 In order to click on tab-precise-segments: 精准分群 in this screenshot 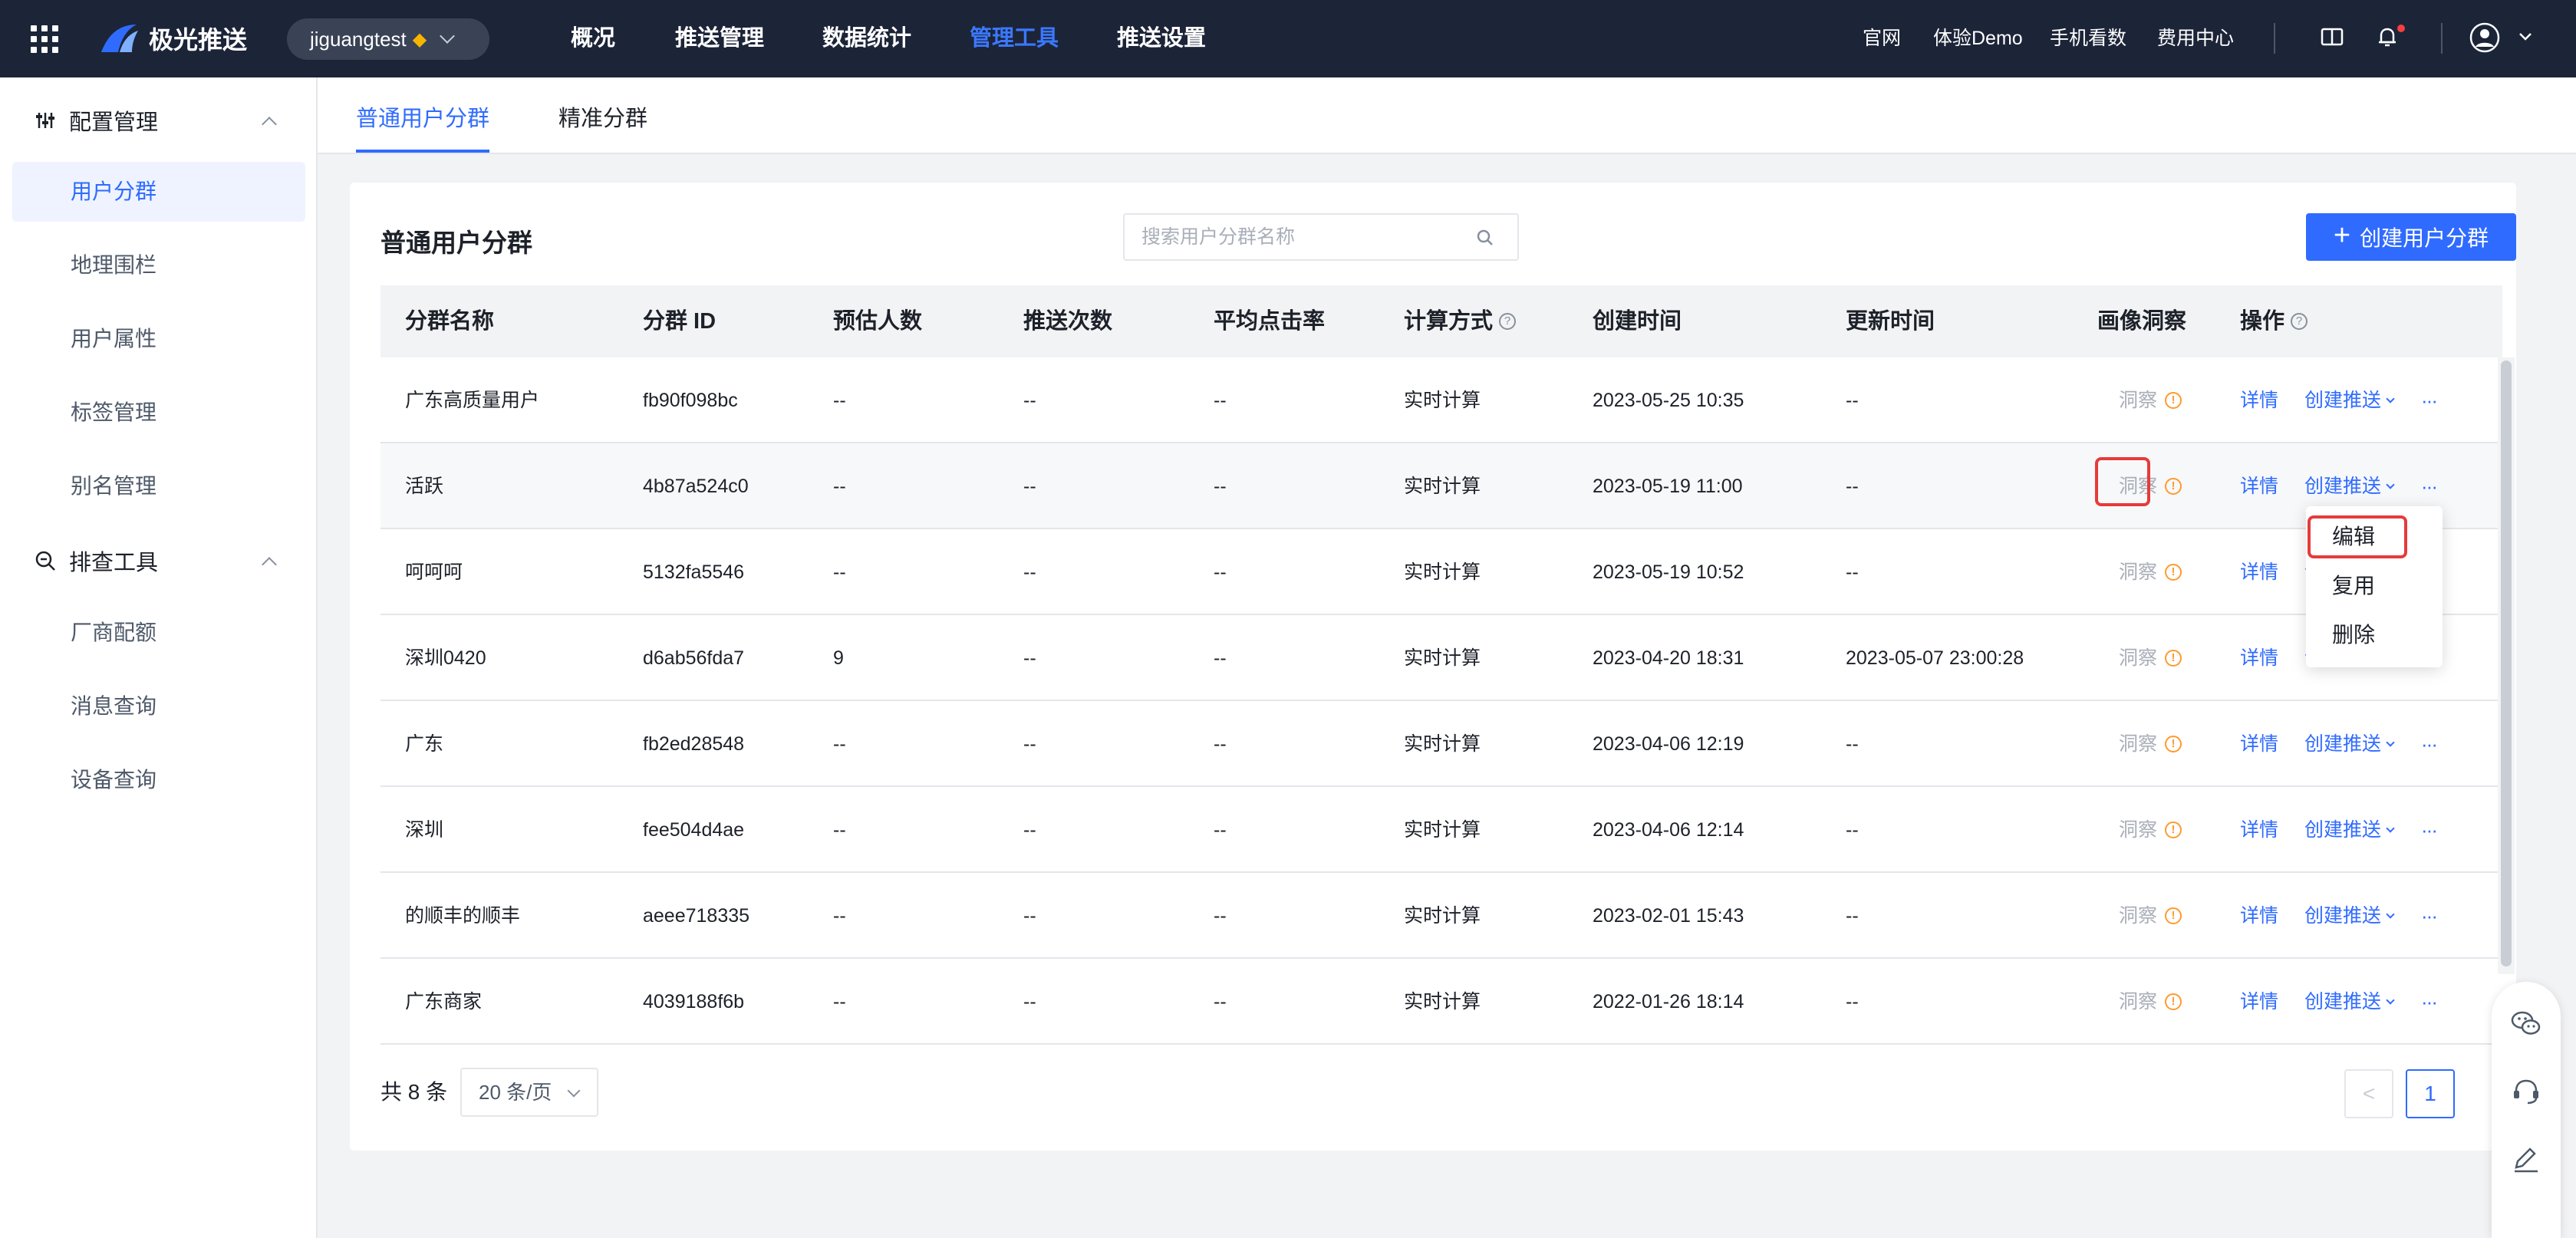, I will do `click(602, 126)`.